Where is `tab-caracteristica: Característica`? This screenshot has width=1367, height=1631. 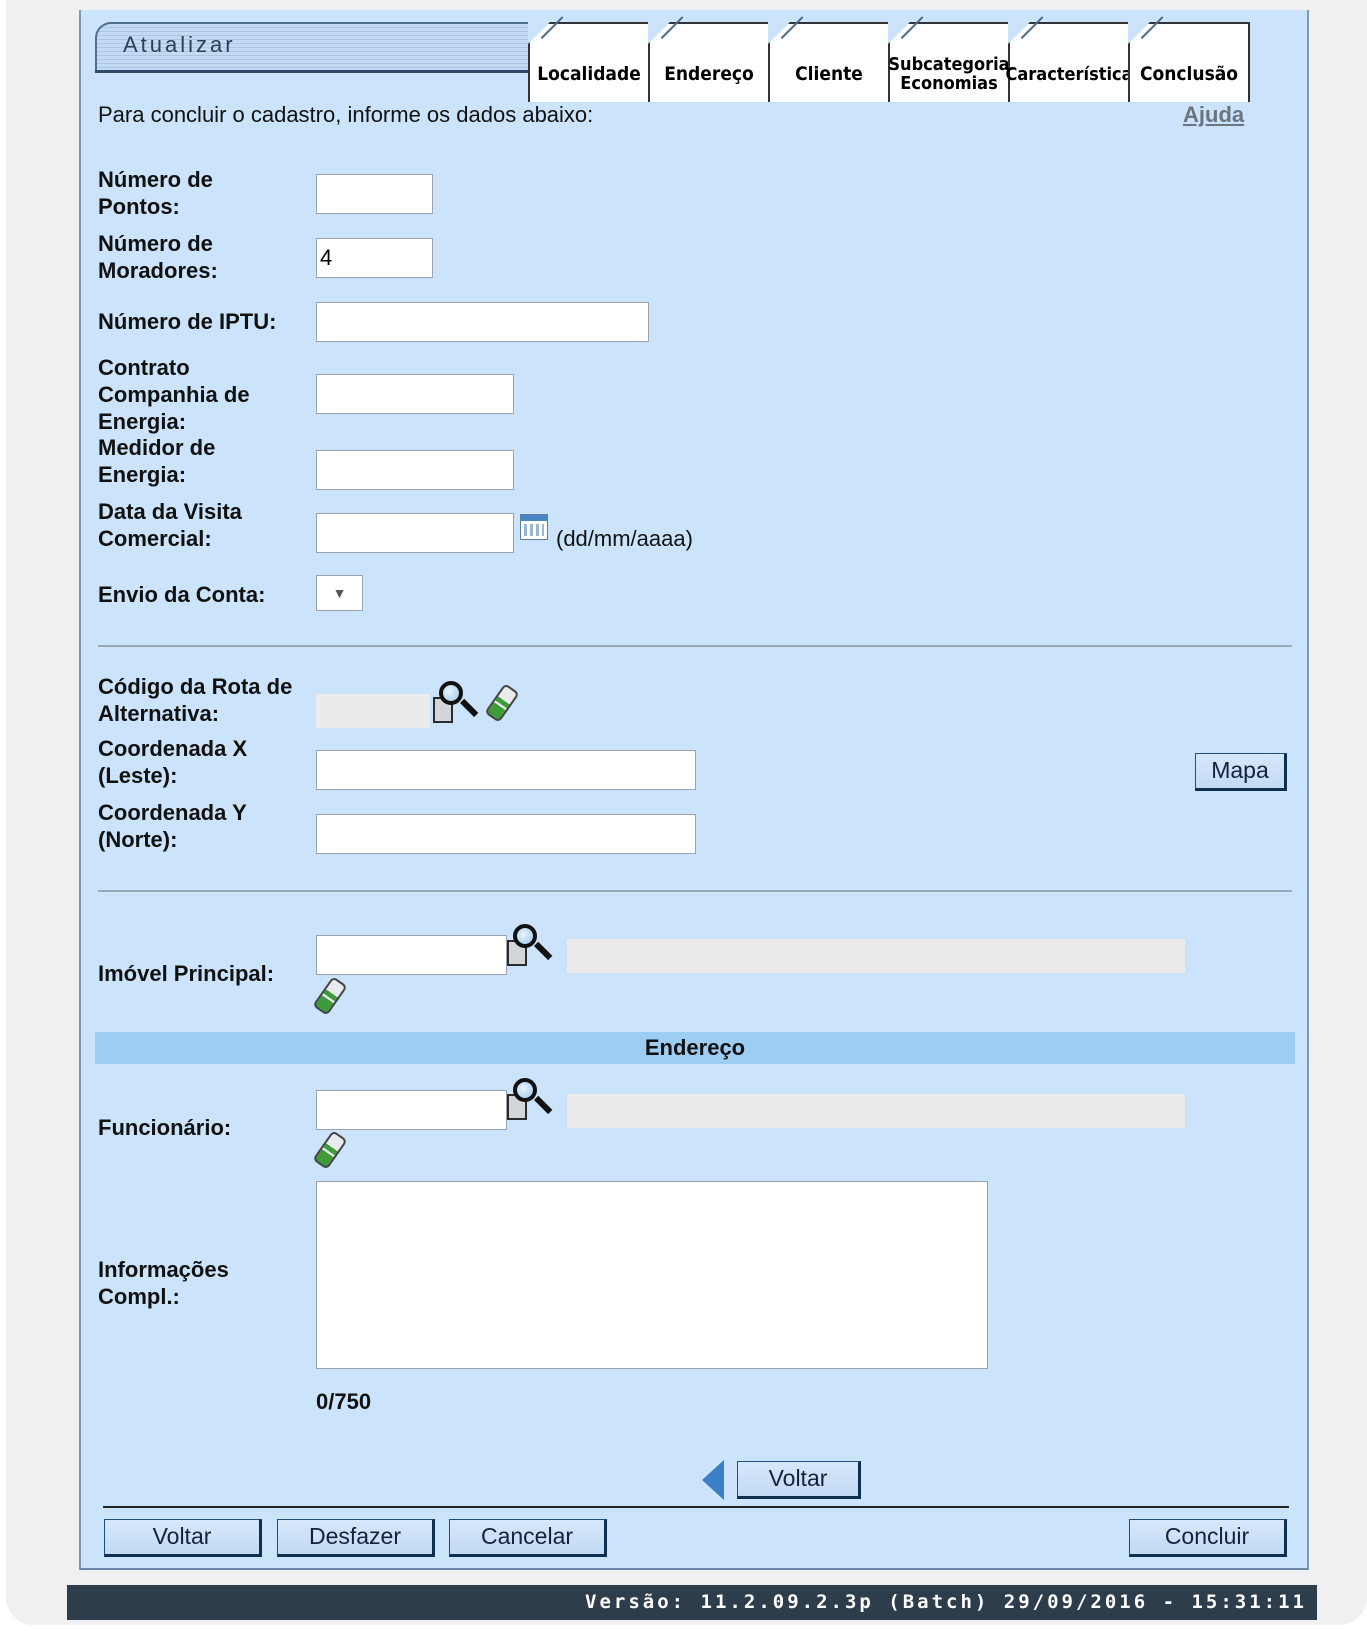
tab-caracteristica: Característica is located at coordinates (1069, 62).